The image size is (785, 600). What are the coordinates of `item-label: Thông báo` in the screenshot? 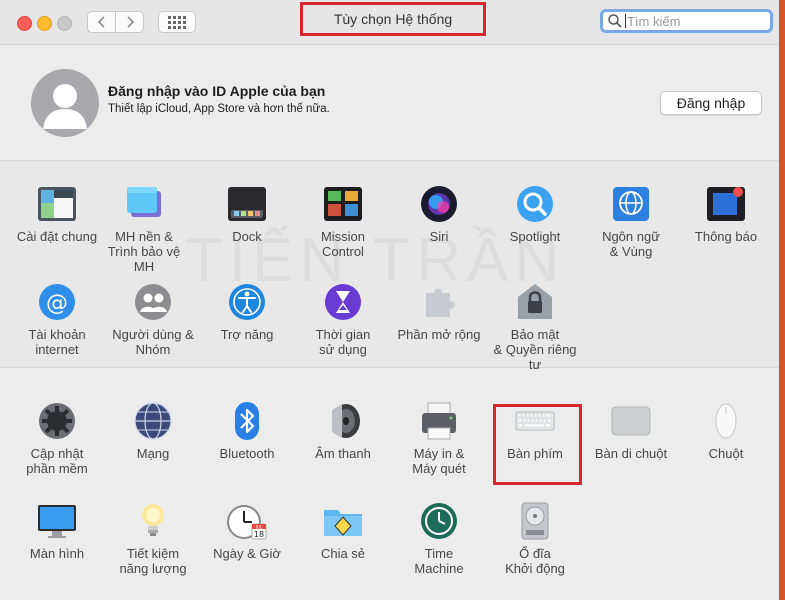 It's located at (726, 236).